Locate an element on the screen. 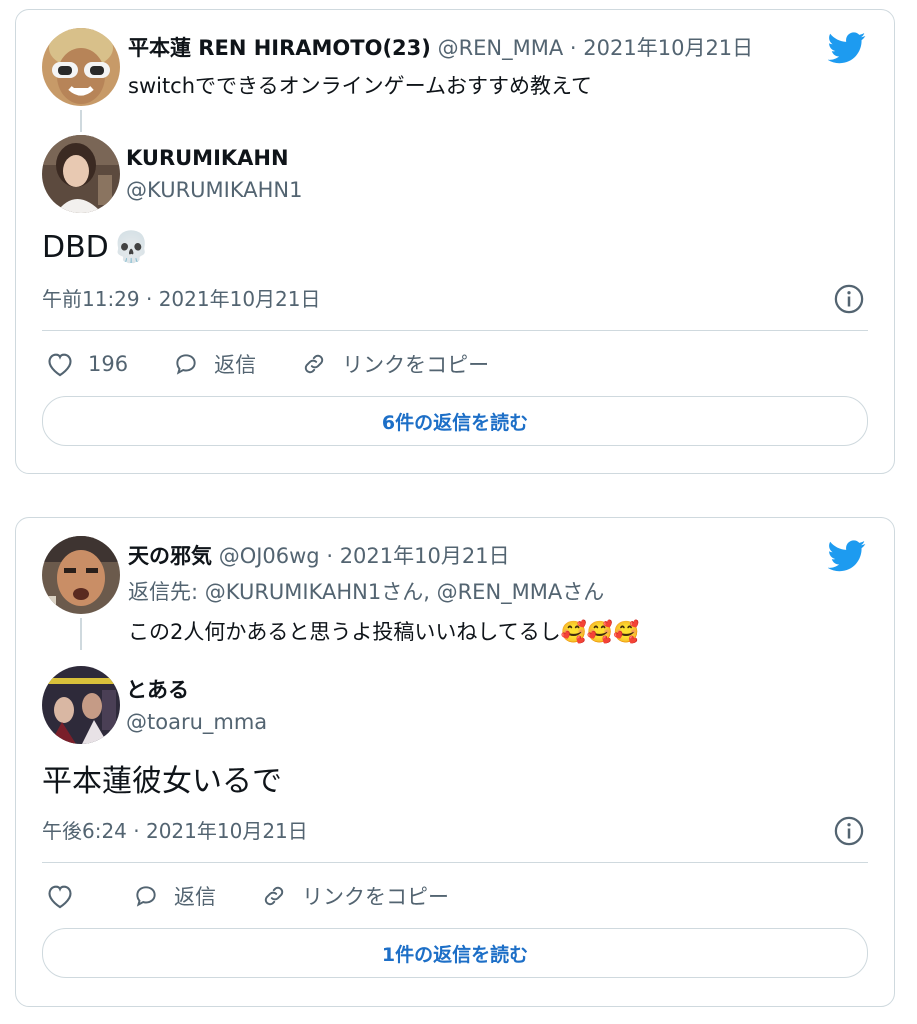 The height and width of the screenshot is (1024, 917). reply-author-handle: @toaru_mma is located at coordinates (196, 722).